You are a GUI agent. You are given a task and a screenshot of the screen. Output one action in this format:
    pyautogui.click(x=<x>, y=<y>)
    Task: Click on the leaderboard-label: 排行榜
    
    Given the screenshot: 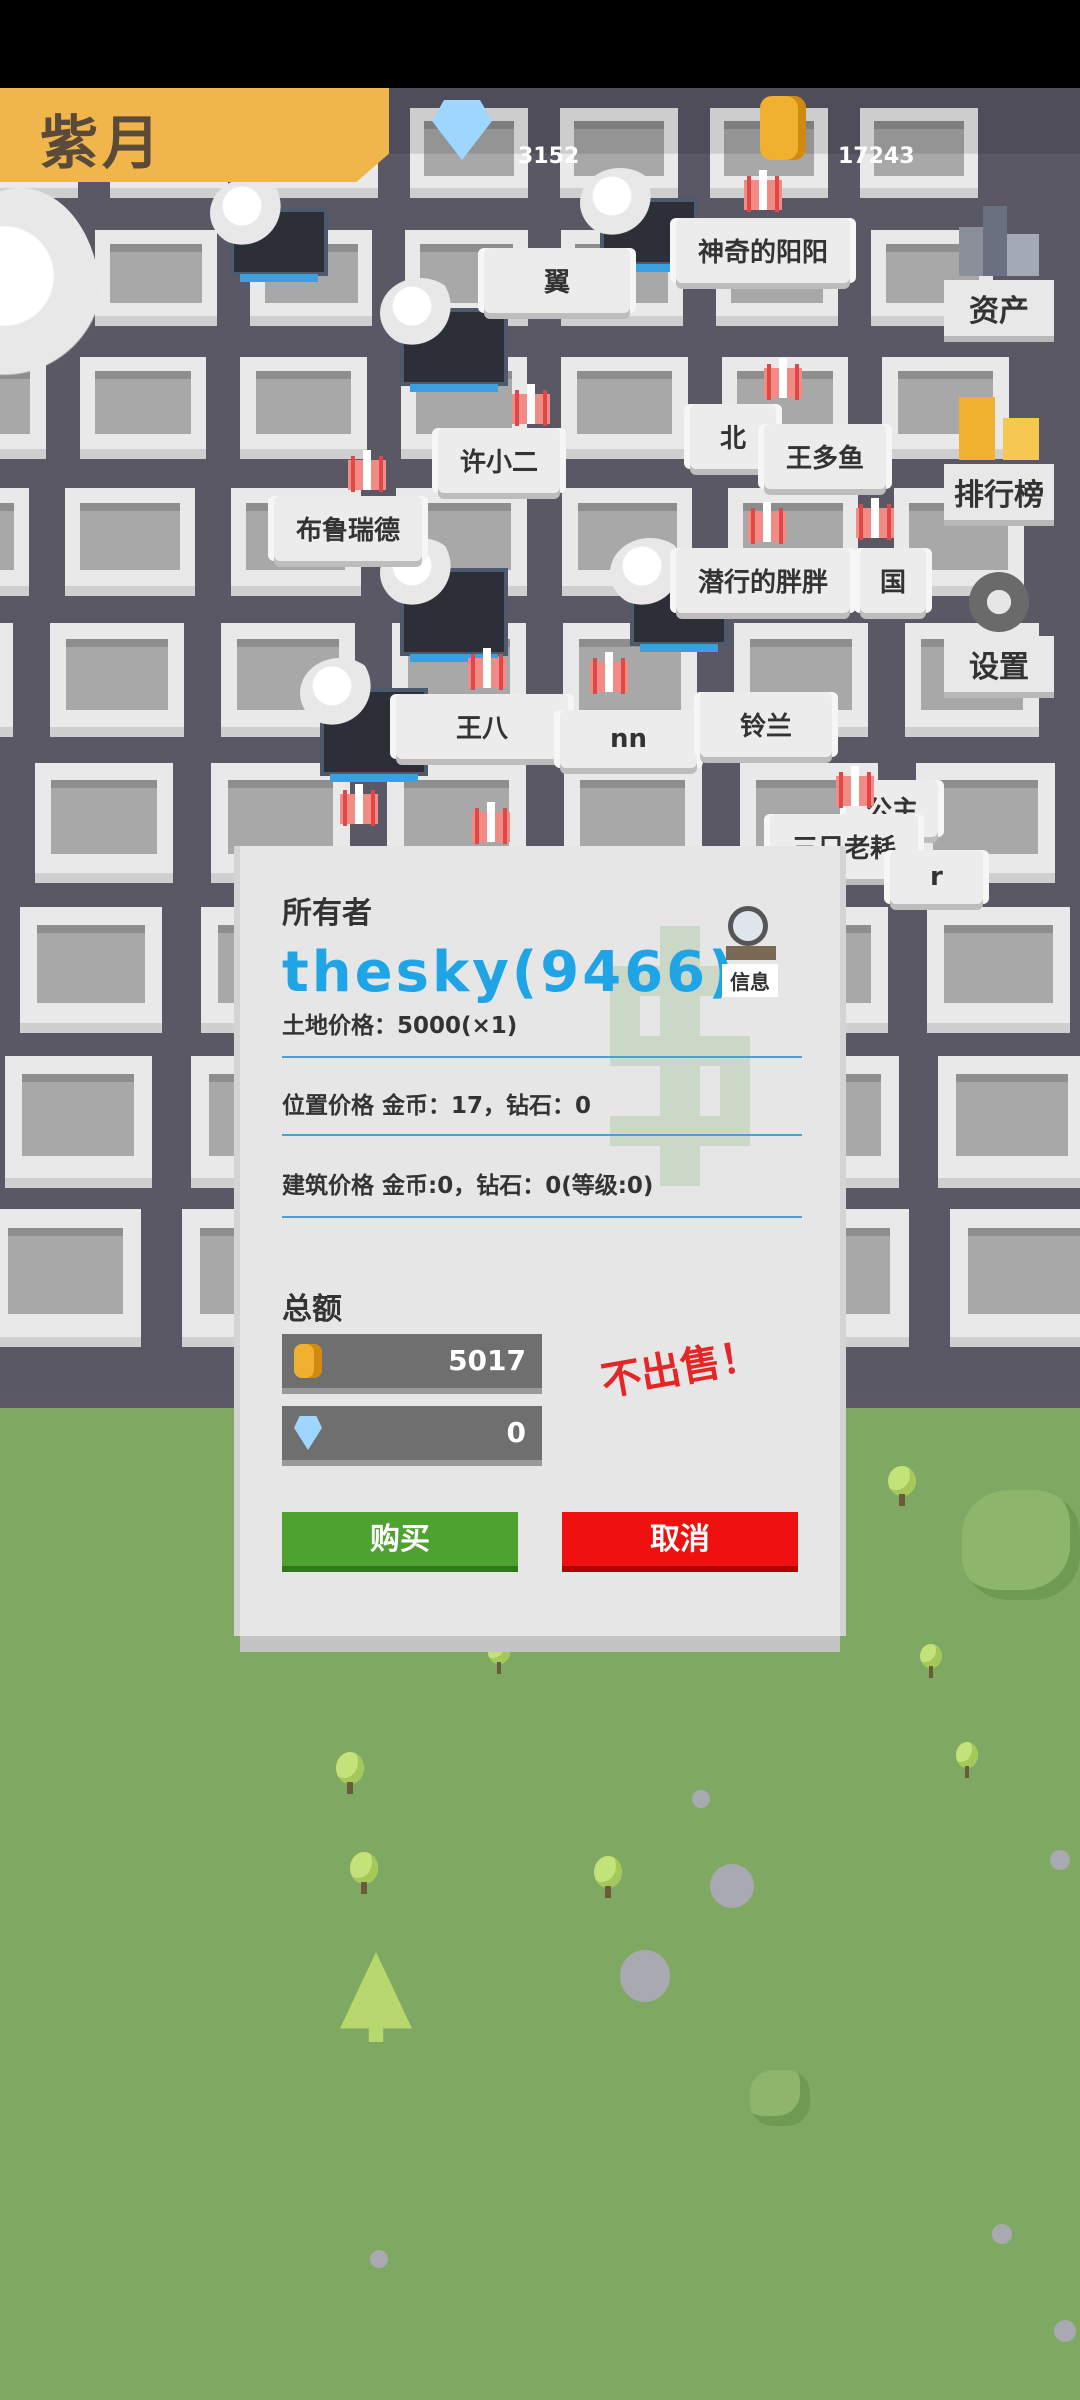 What is the action you would take?
    pyautogui.click(x=999, y=492)
    